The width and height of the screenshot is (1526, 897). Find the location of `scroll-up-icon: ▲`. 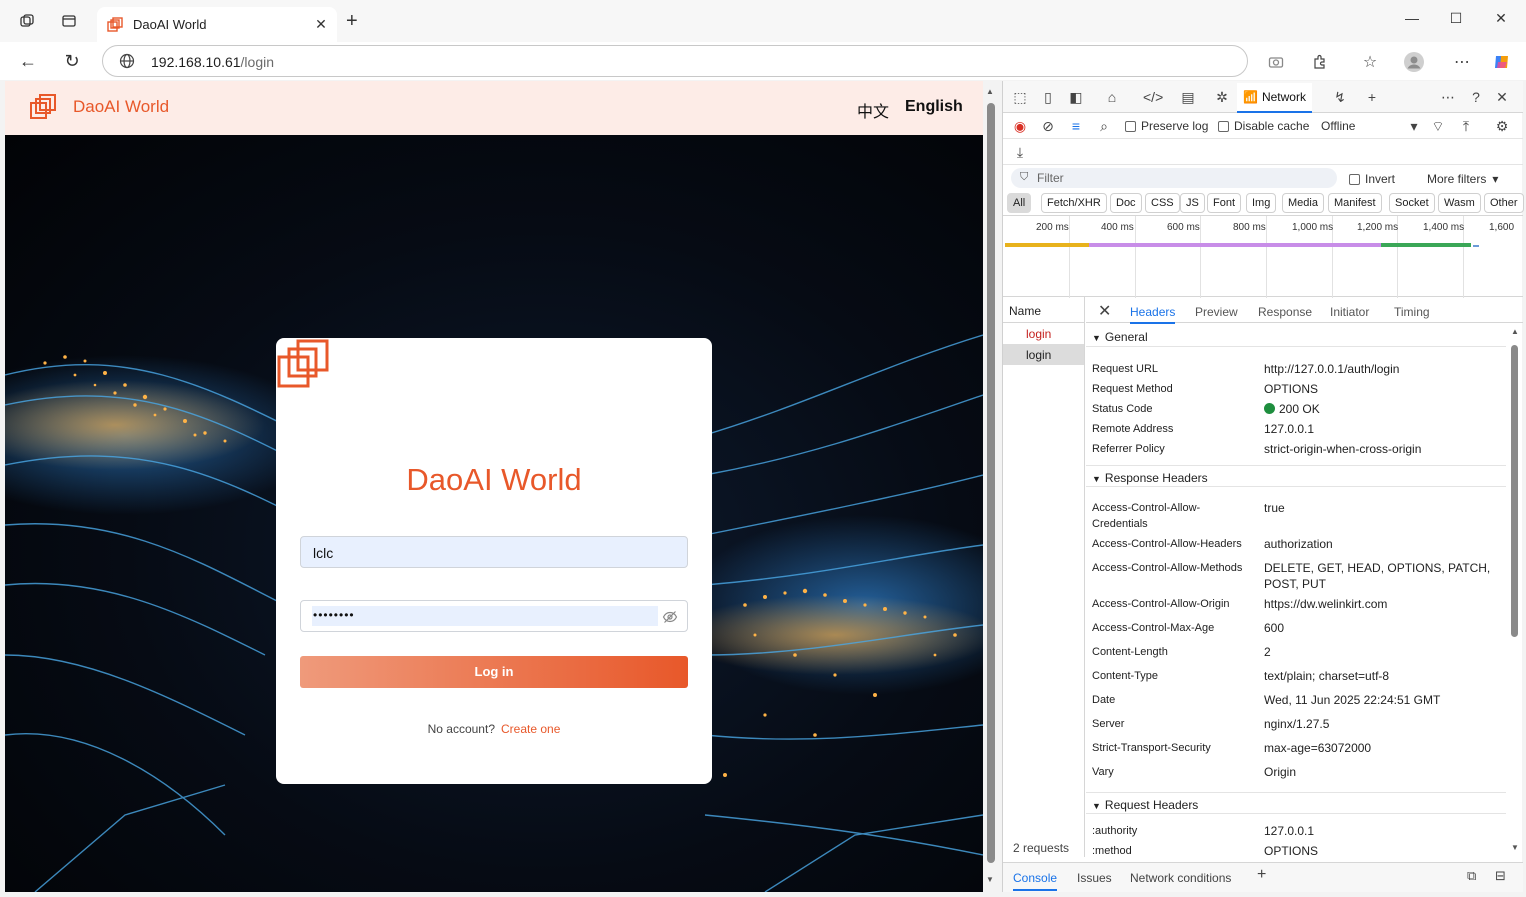

scroll-up-icon: ▲ is located at coordinates (990, 91).